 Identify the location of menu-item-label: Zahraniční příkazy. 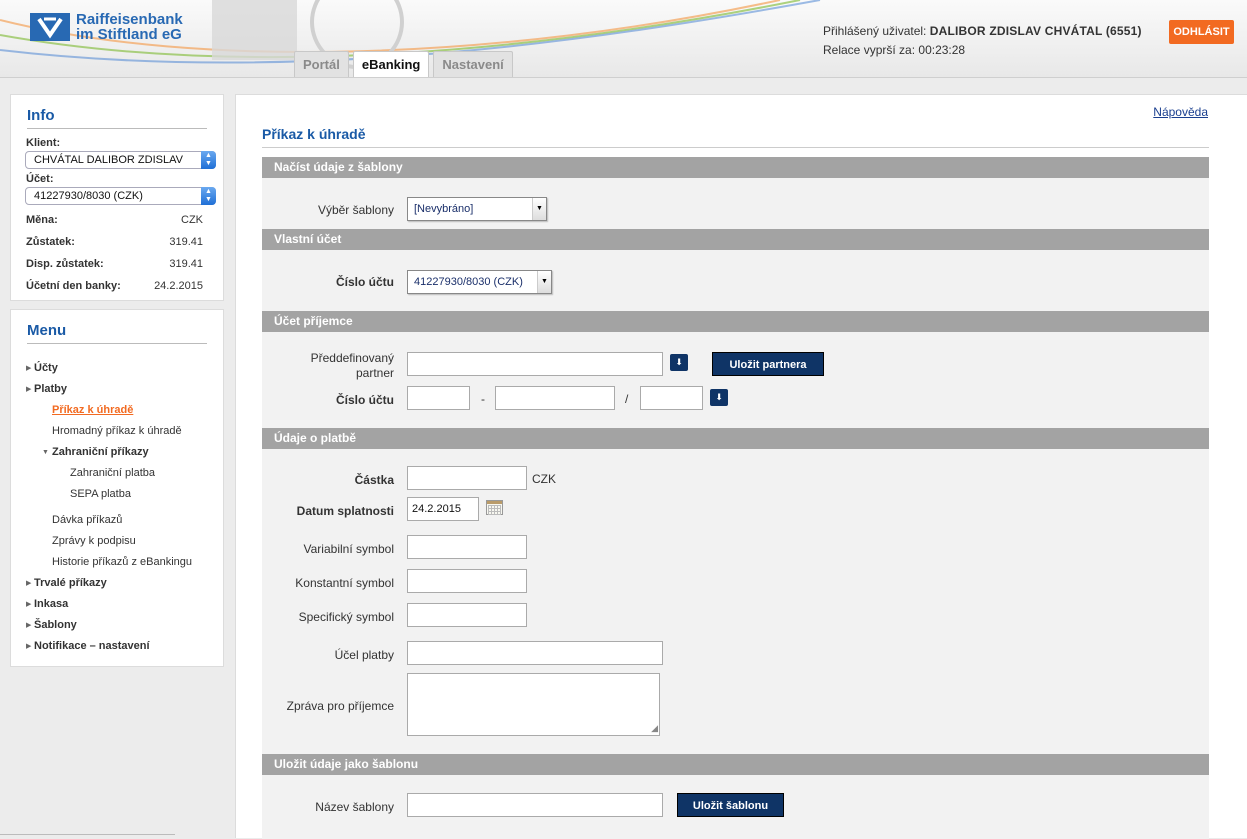
(100, 452).